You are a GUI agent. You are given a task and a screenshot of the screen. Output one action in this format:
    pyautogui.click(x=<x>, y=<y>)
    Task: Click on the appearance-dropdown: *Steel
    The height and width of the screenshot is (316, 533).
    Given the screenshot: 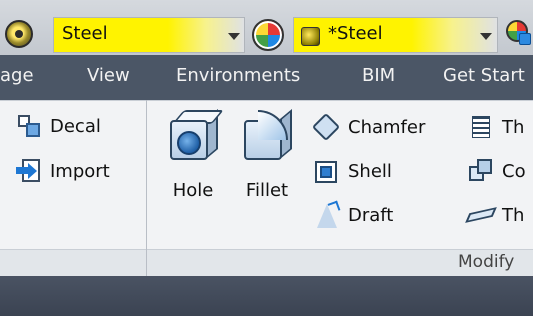 What is the action you would take?
    pyautogui.click(x=395, y=35)
    